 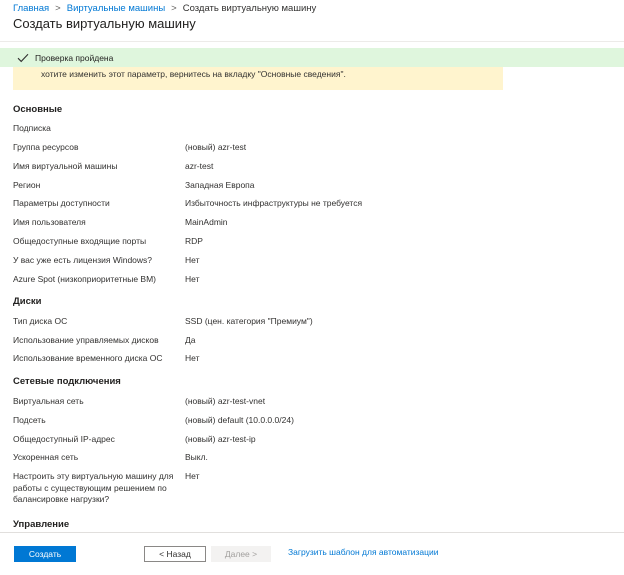 What do you see at coordinates (312, 532) in the screenshot?
I see `footer-divider` at bounding box center [312, 532].